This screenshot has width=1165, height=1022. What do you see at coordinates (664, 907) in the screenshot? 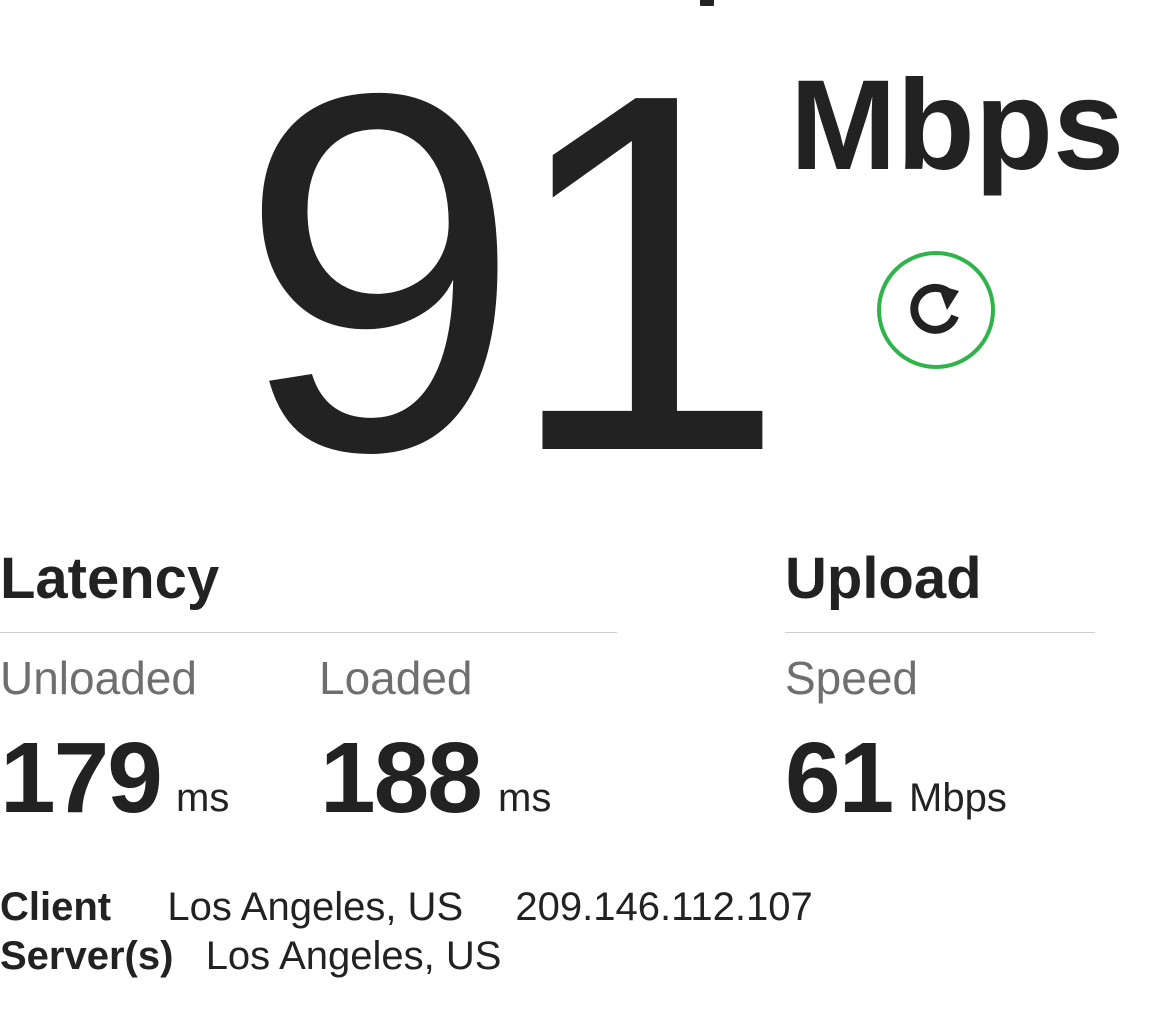
I see `client-ip: 209.146.112.107` at bounding box center [664, 907].